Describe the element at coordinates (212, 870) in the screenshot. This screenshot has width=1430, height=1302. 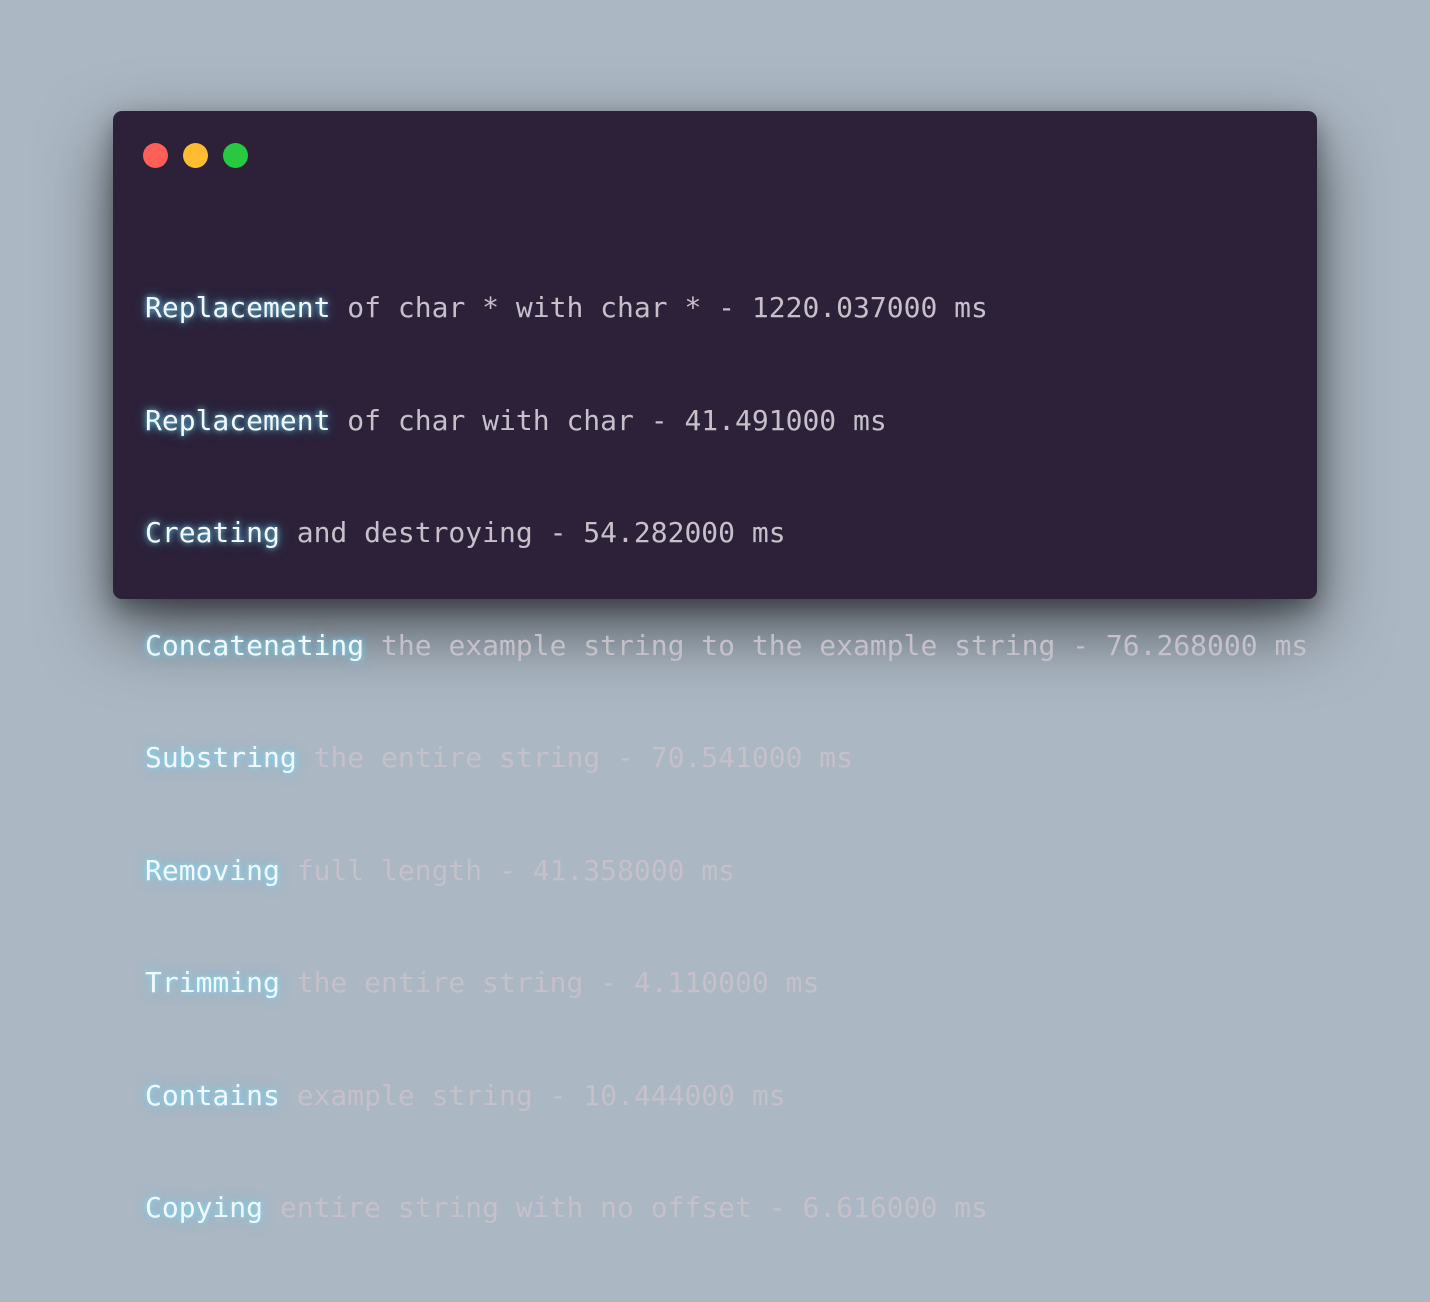
I see `line-keyword: Removing` at that location.